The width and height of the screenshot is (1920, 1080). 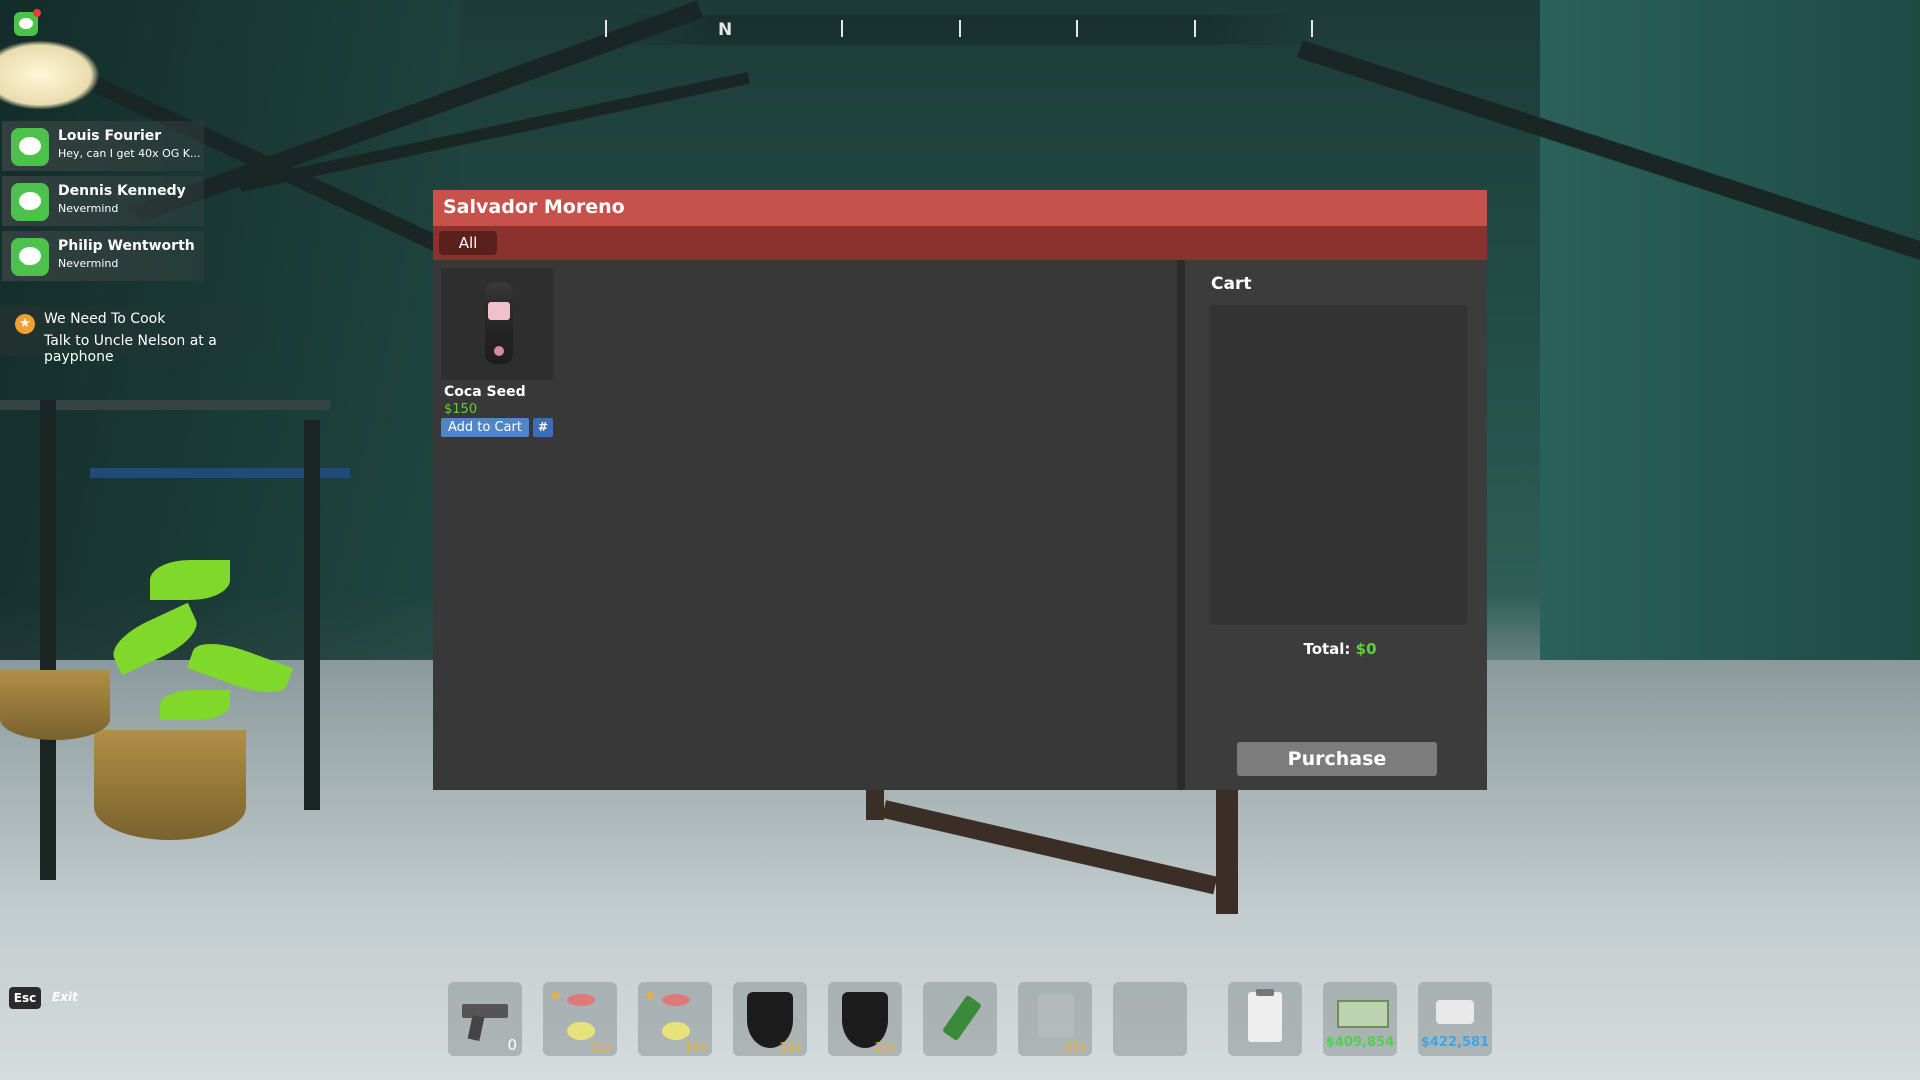 What do you see at coordinates (512, 1045) in the screenshot?
I see `slot-quantity: 0` at bounding box center [512, 1045].